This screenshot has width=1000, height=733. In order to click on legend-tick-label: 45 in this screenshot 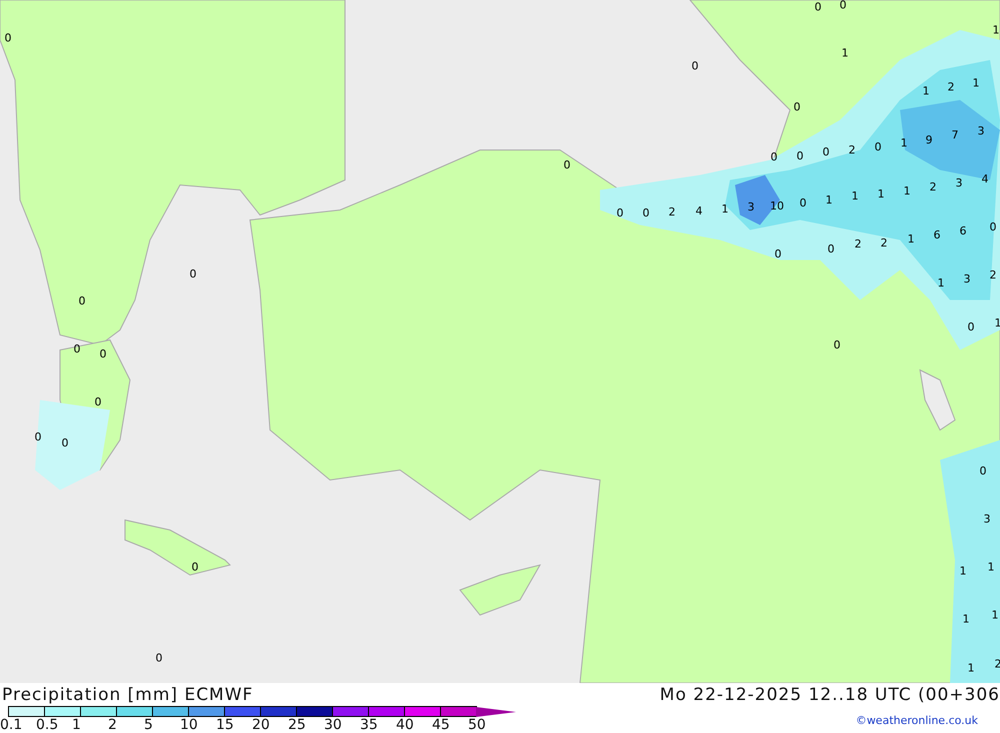, I will do `click(441, 725)`.